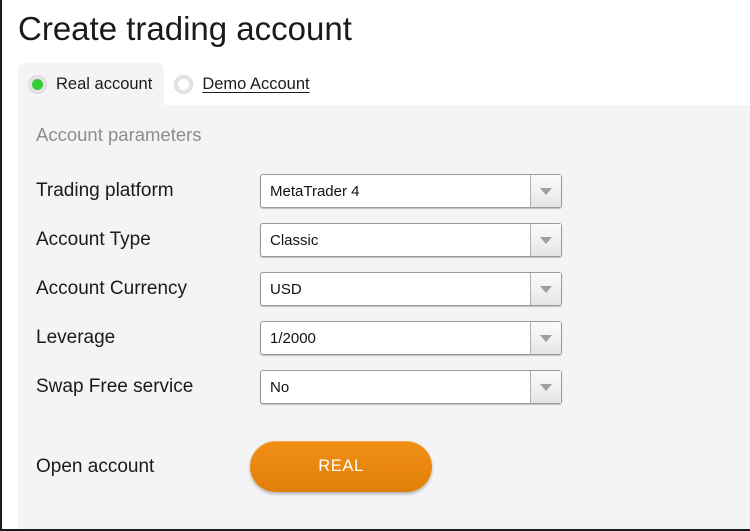 This screenshot has height=531, width=750. Describe the element at coordinates (411, 240) in the screenshot. I see `select-account-type: Classic` at that location.